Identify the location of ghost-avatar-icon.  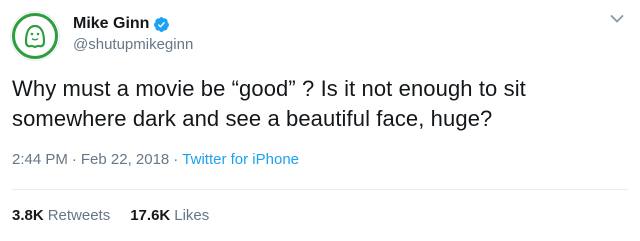
(35, 36).